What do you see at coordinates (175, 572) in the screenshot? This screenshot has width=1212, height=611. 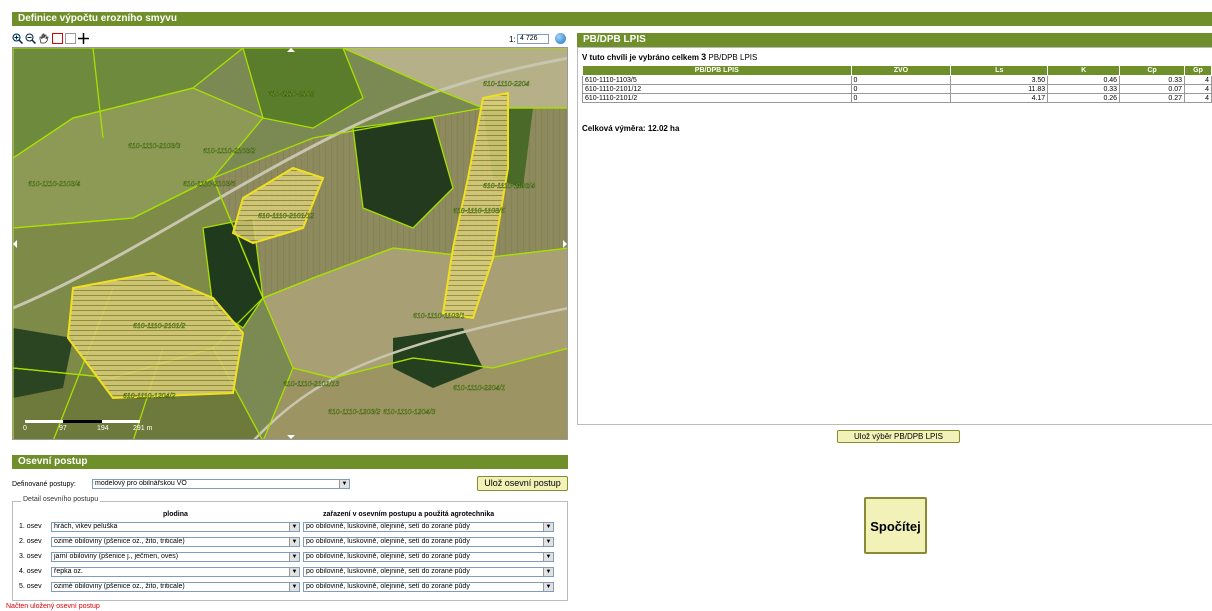 I see `crop-select: řepka oz. ▼` at bounding box center [175, 572].